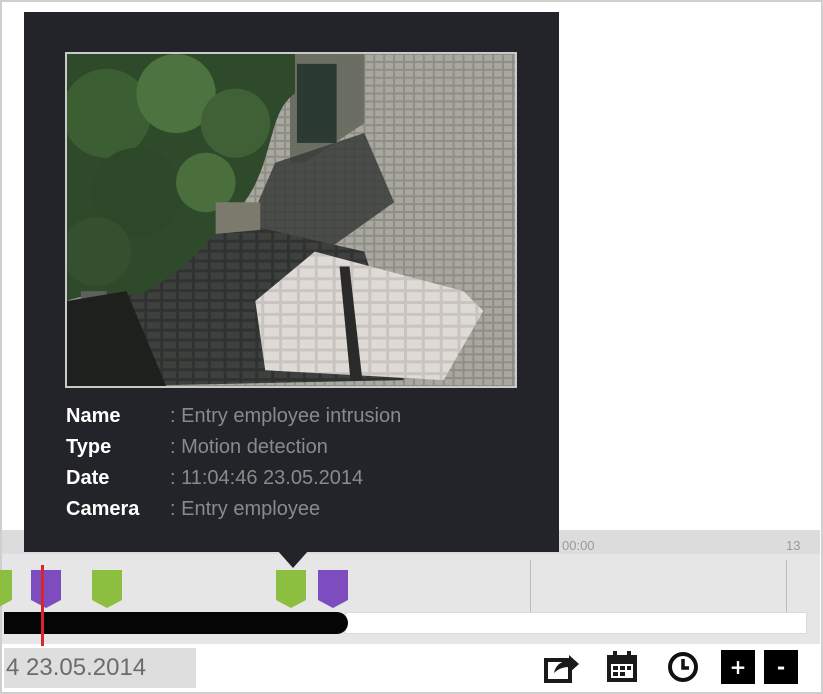  I want to click on calendar-button, so click(622, 667).